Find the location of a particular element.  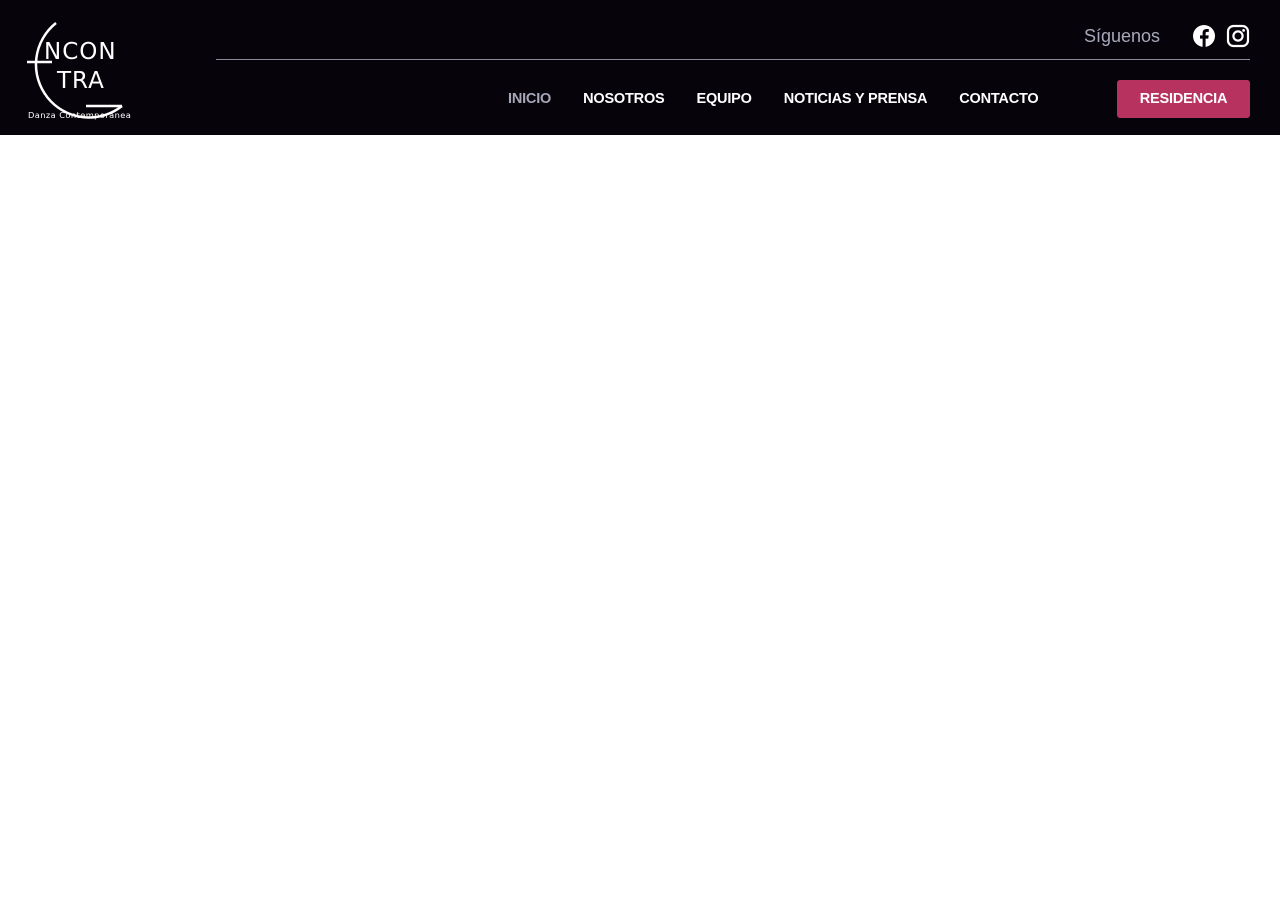

facebook-icon is located at coordinates (1204, 36).